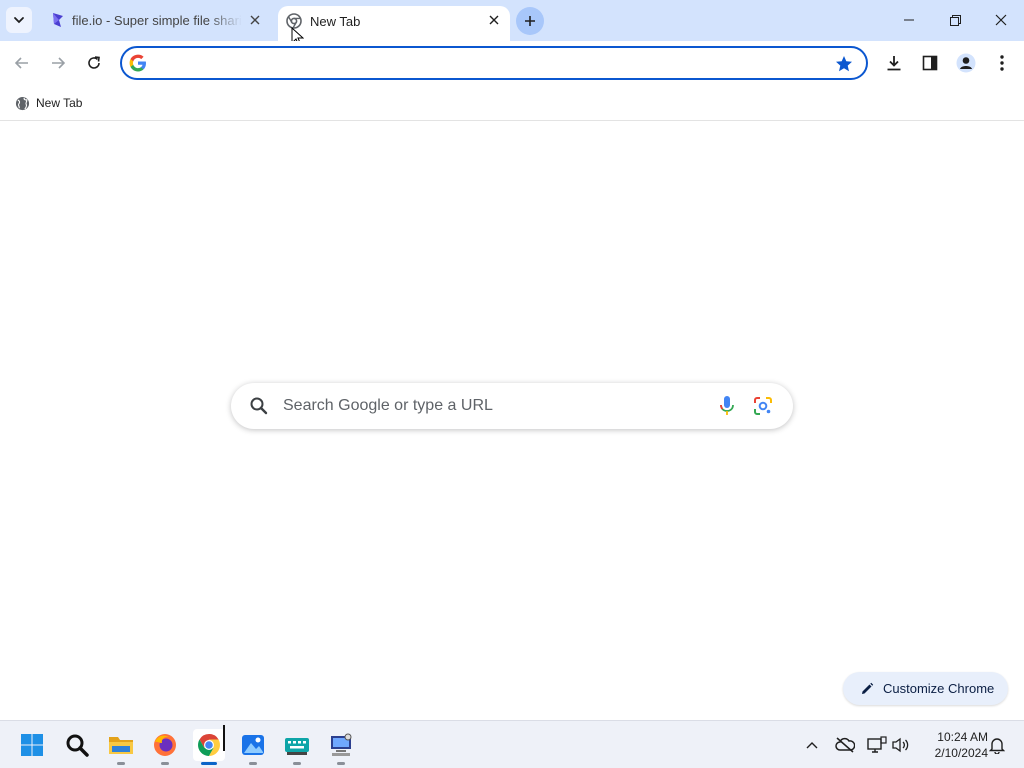  I want to click on network-tray-icon, so click(877, 745).